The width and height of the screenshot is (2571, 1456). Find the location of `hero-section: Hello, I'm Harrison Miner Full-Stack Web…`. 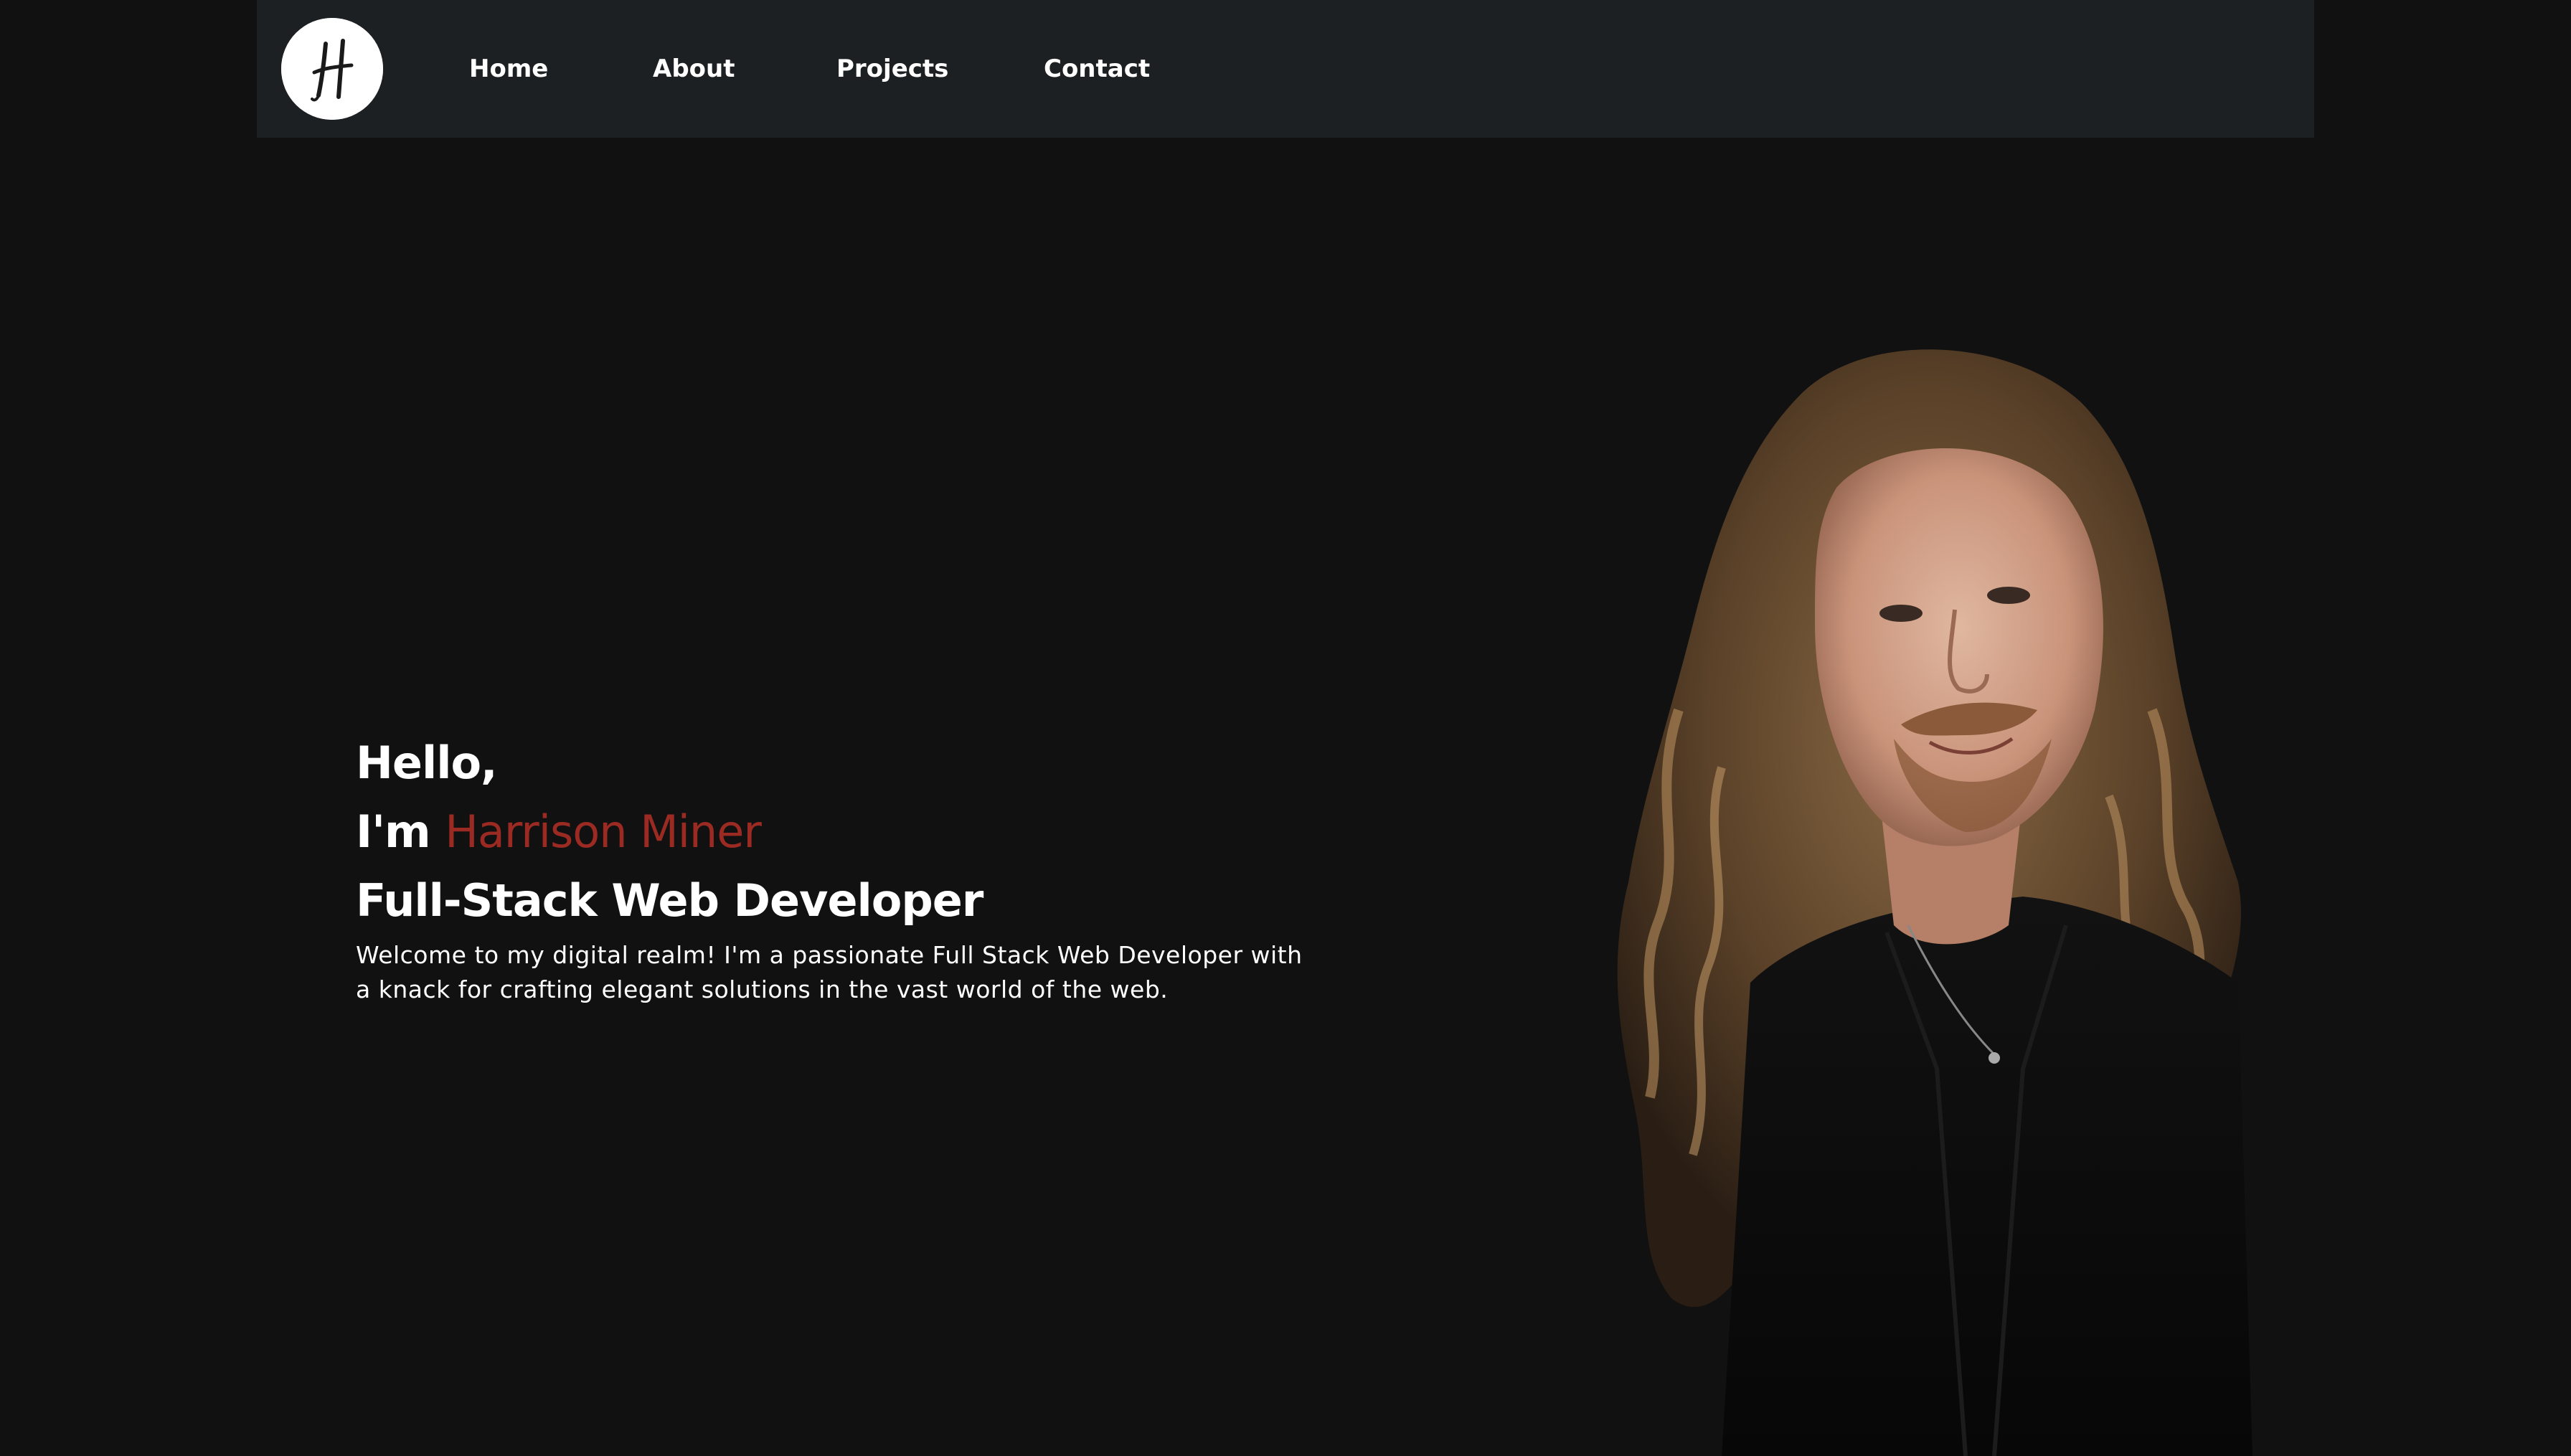

hero-section: Hello, I'm Harrison Miner Full-Stack Web… is located at coordinates (836, 868).